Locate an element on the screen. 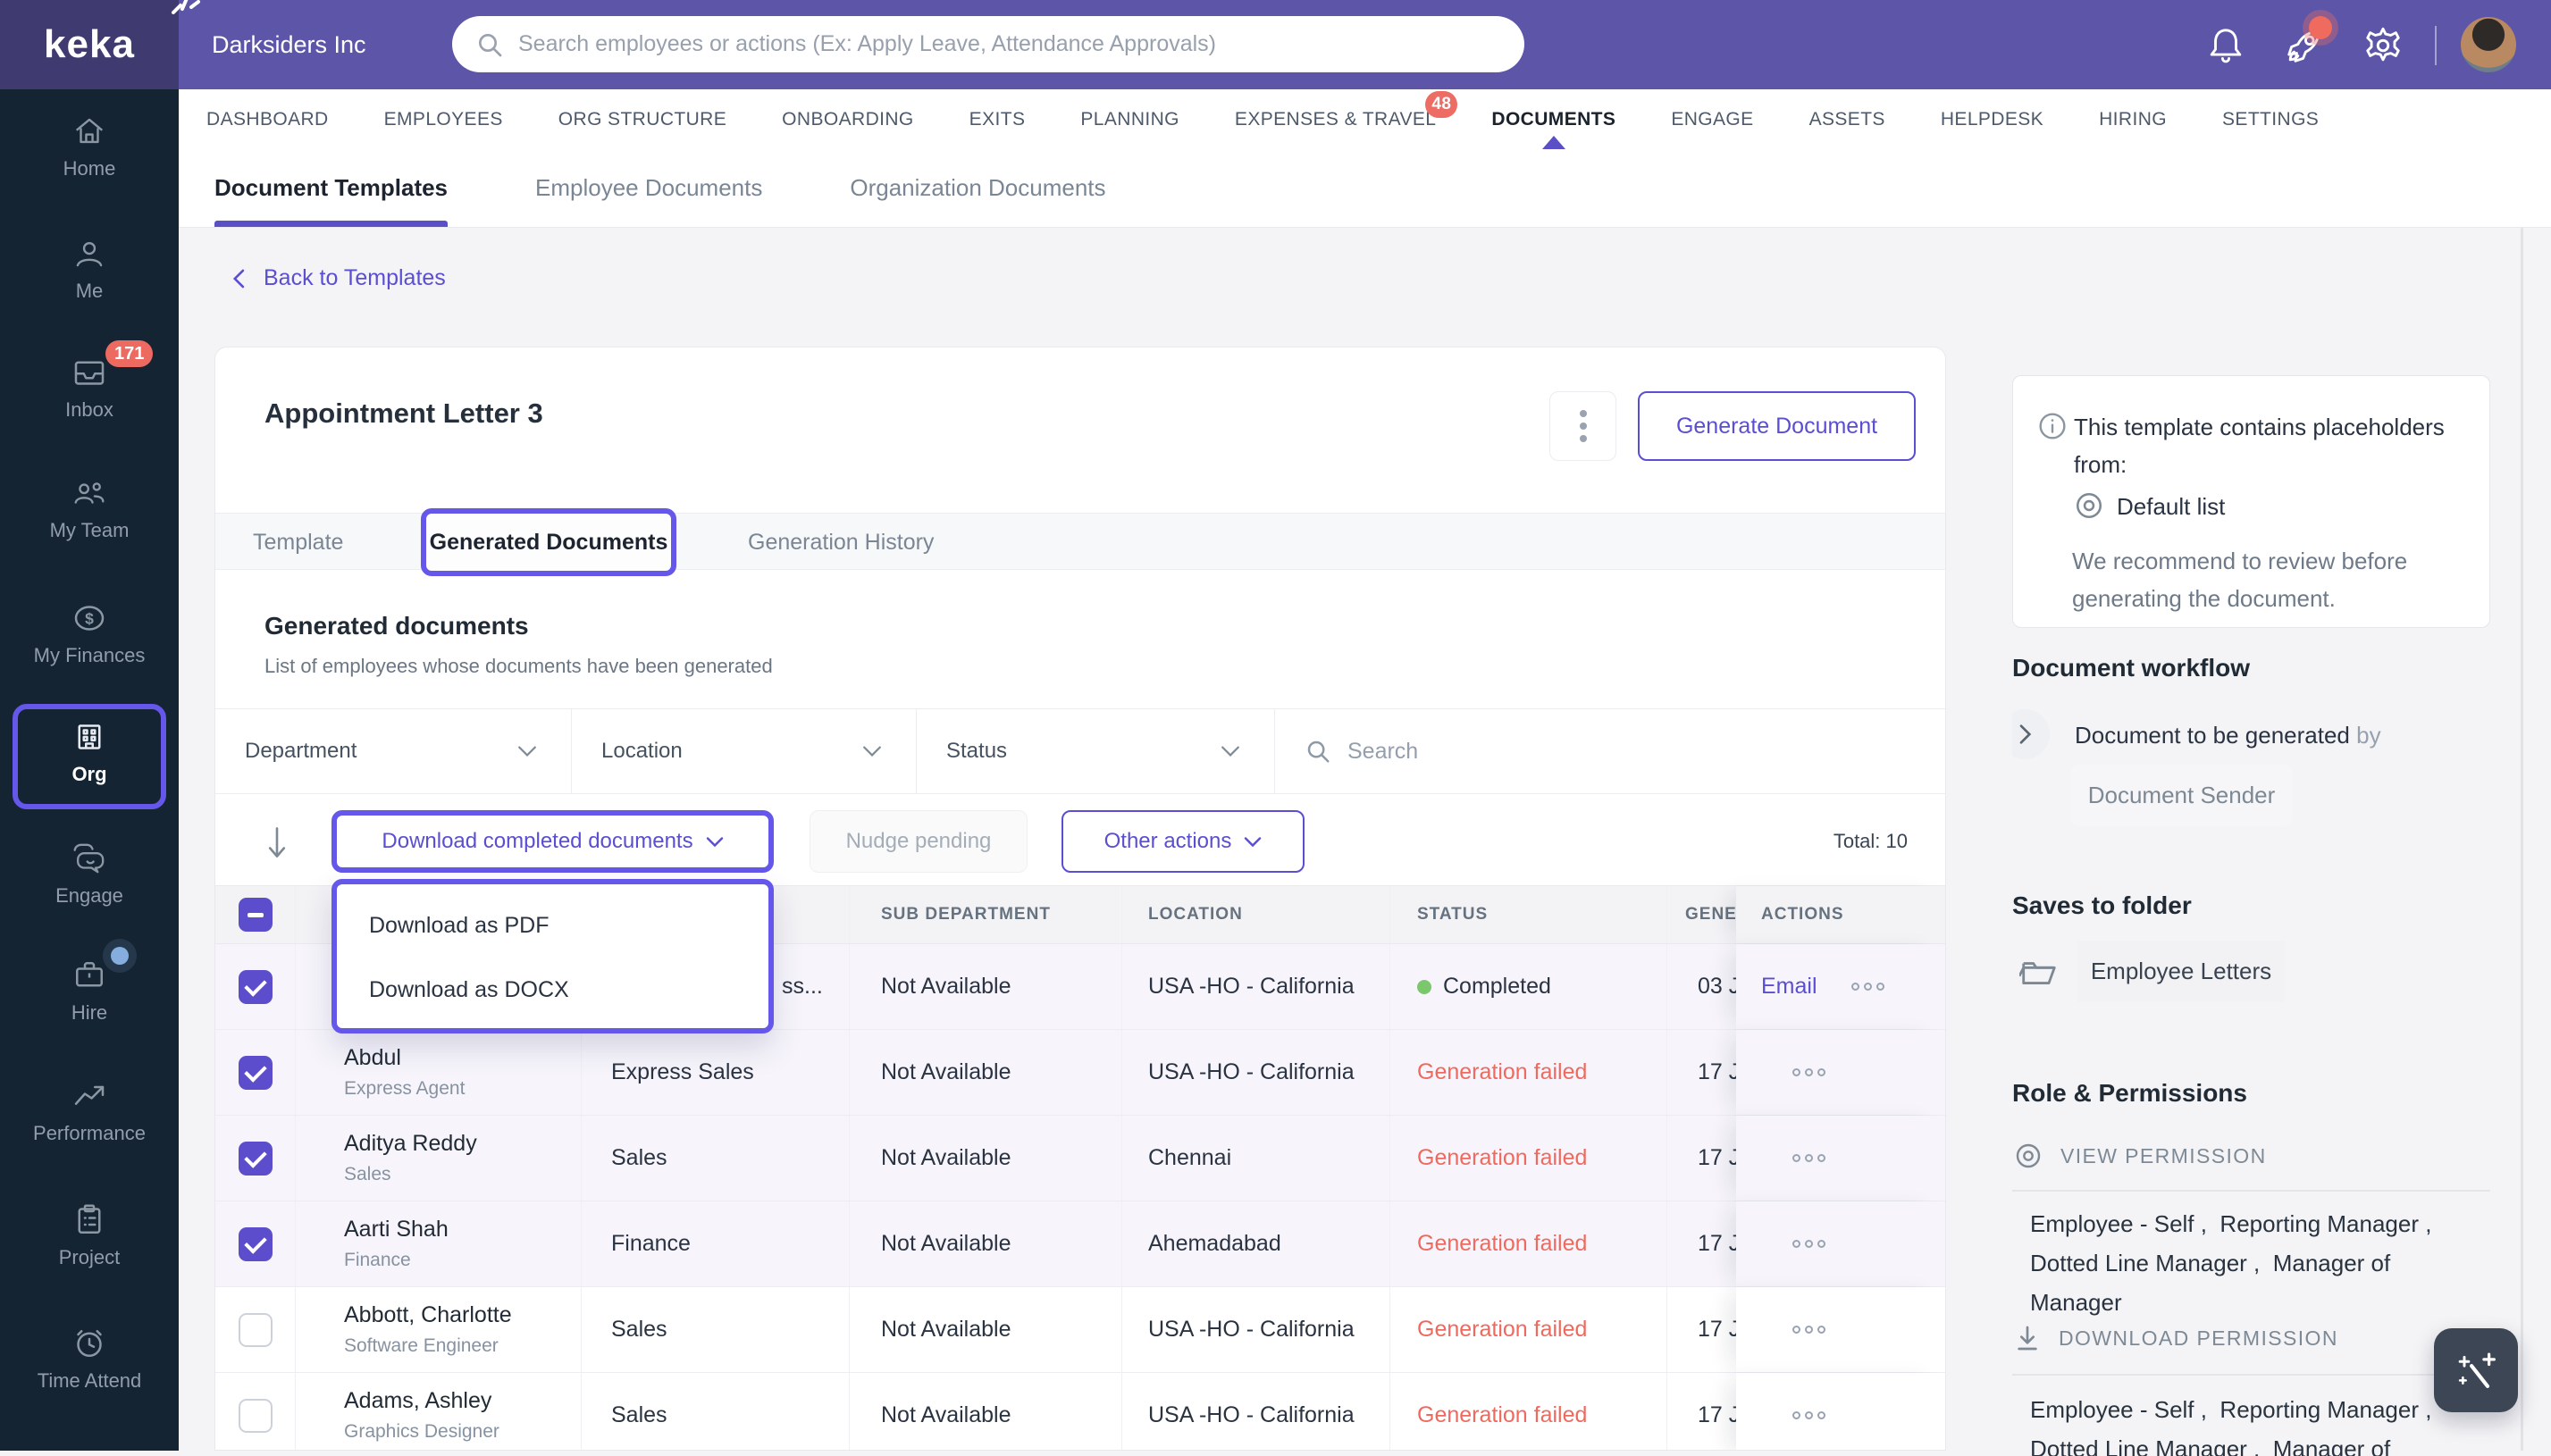 The height and width of the screenshot is (1456, 2551). email-action-link: Email is located at coordinates (1789, 987).